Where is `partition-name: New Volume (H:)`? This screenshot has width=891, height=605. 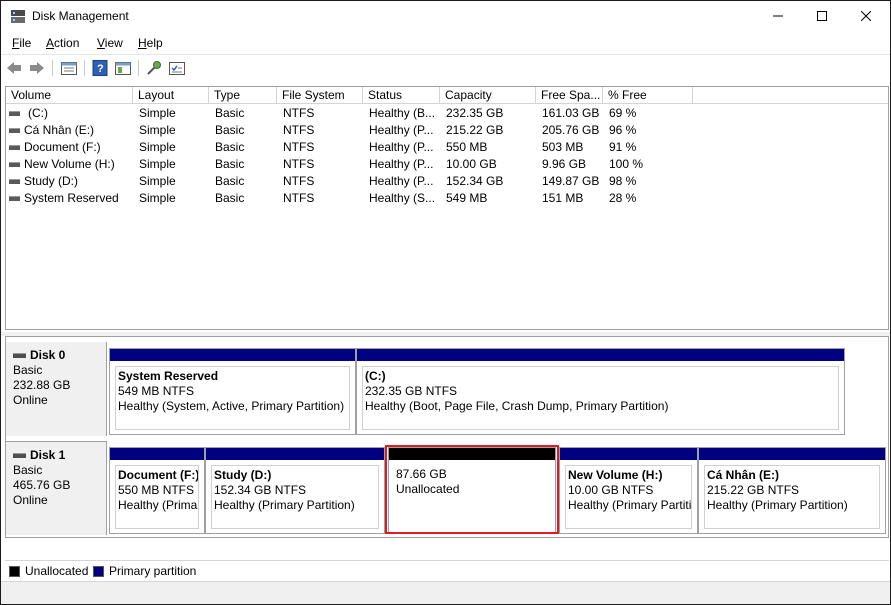 partition-name: New Volume (H:) is located at coordinates (615, 475).